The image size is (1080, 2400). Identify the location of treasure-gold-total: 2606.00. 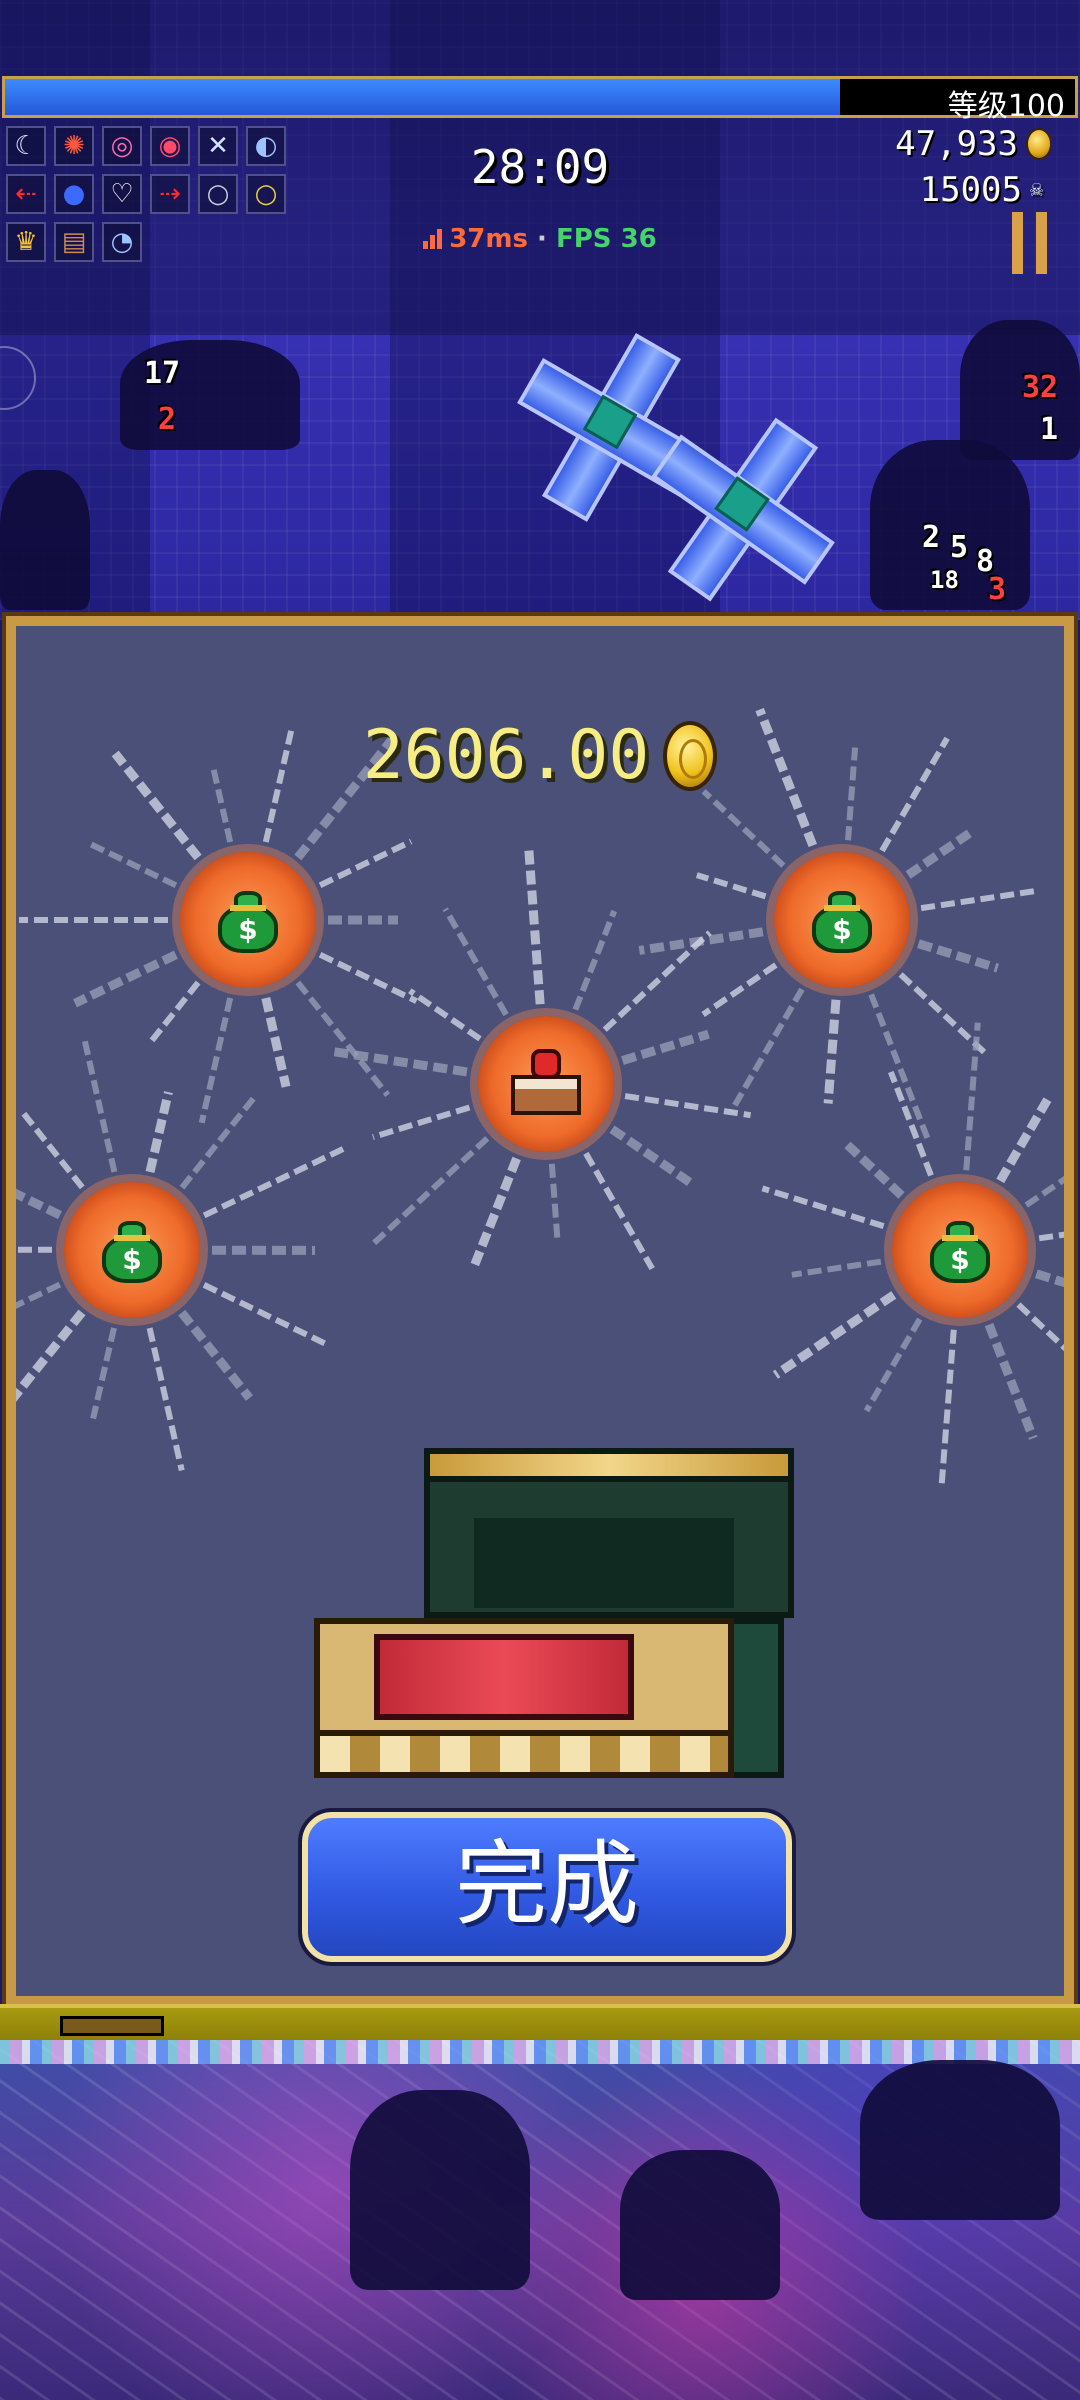
(540, 755).